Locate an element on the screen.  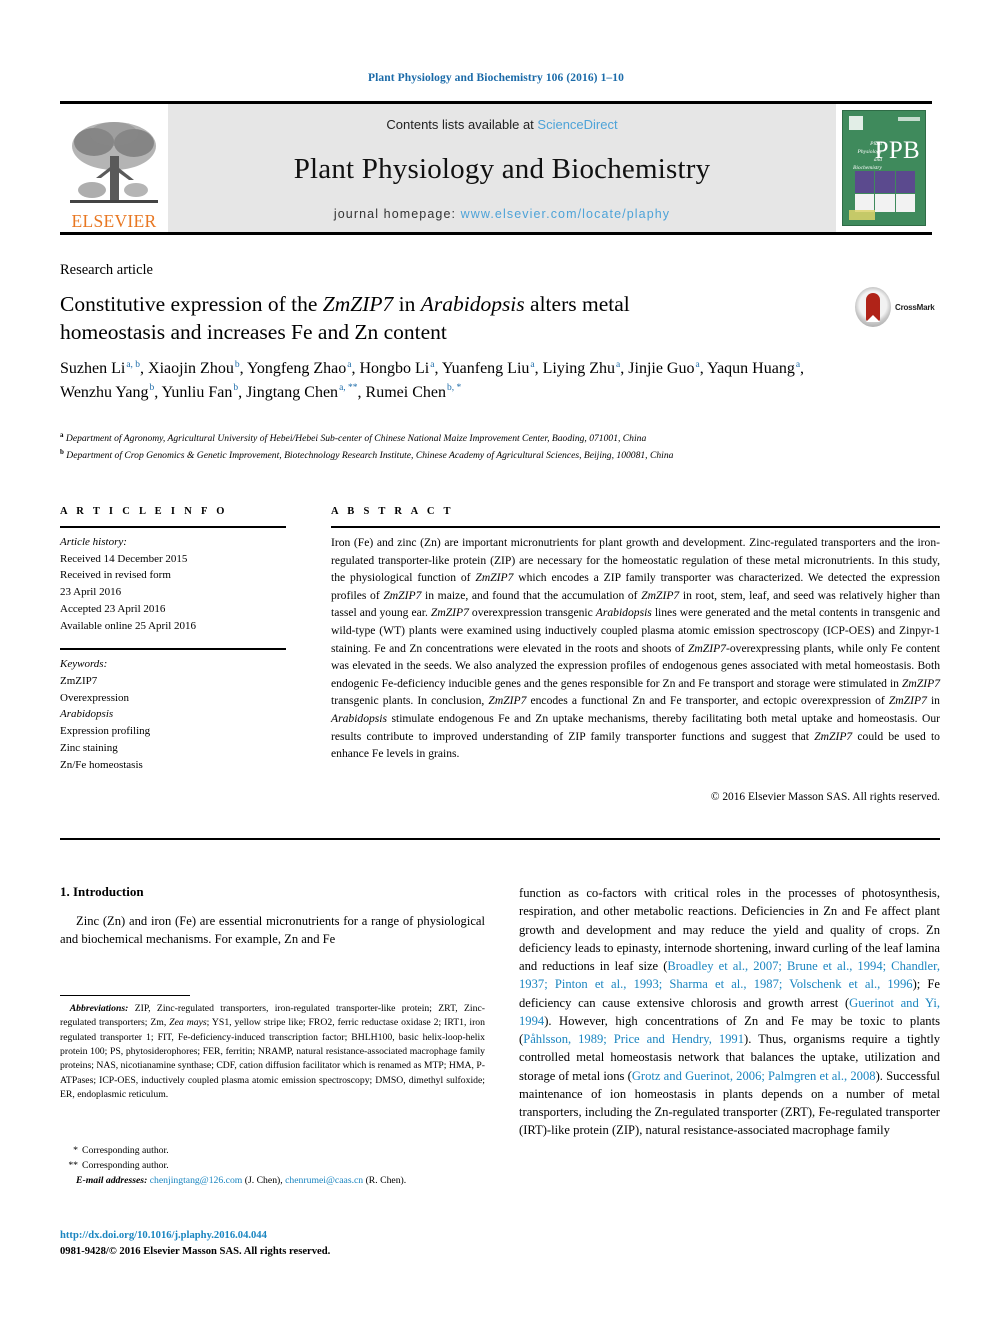
asterisk-double-icon: ** is located at coordinates (73, 1166).